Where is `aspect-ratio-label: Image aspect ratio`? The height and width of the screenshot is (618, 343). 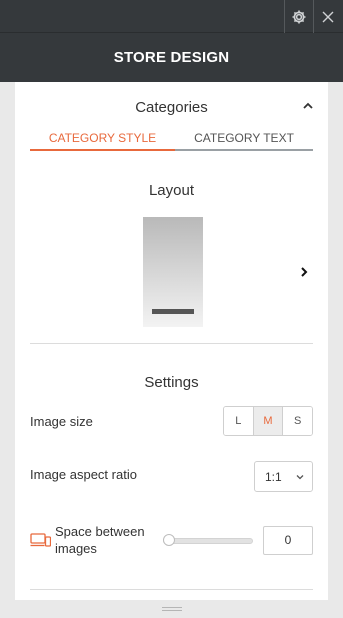
aspect-ratio-label: Image aspect ratio is located at coordinates (83, 474).